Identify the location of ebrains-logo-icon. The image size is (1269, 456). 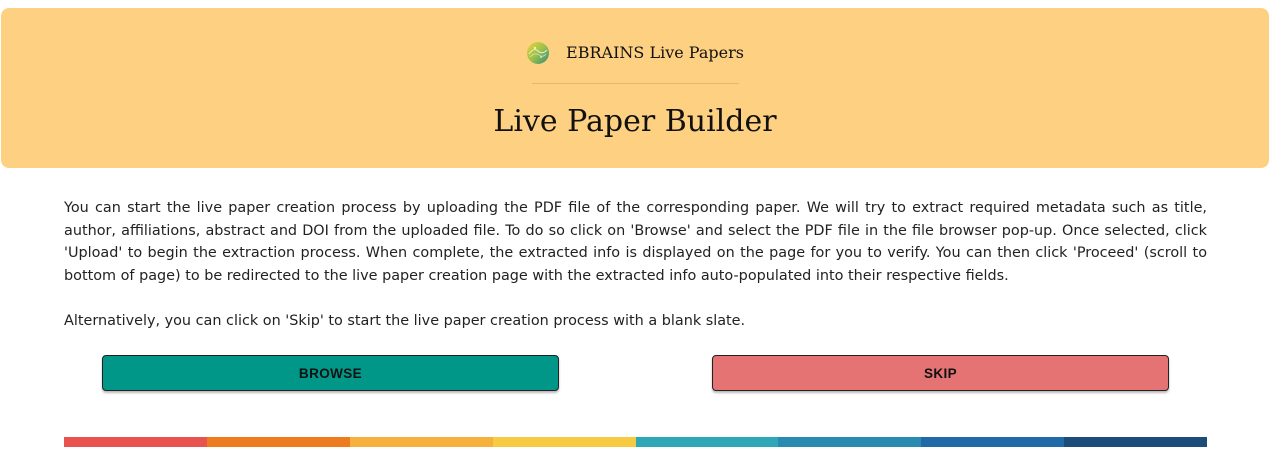
(538, 53).